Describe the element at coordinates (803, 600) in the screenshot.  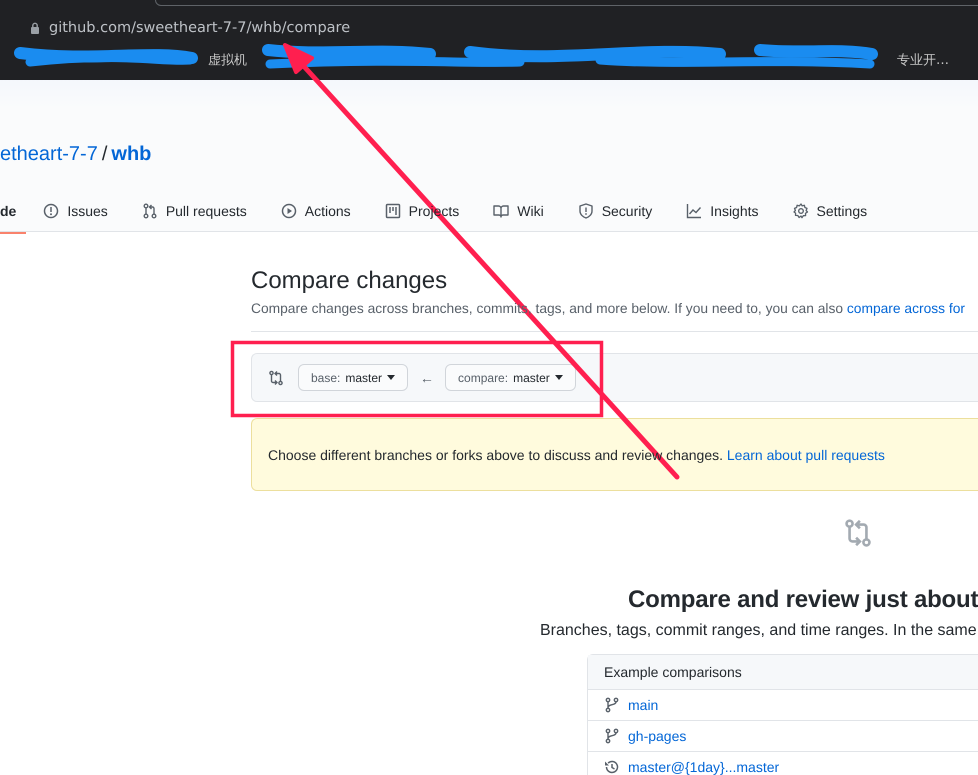
I see `section-heading: Compare and review just about` at that location.